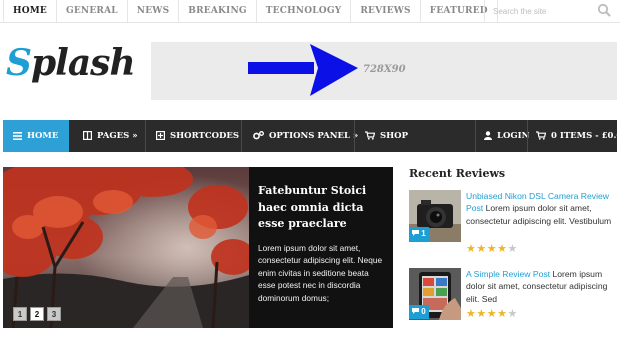 Image resolution: width=620 pixels, height=341 pixels. I want to click on star-empty-icon: ★, so click(512, 314).